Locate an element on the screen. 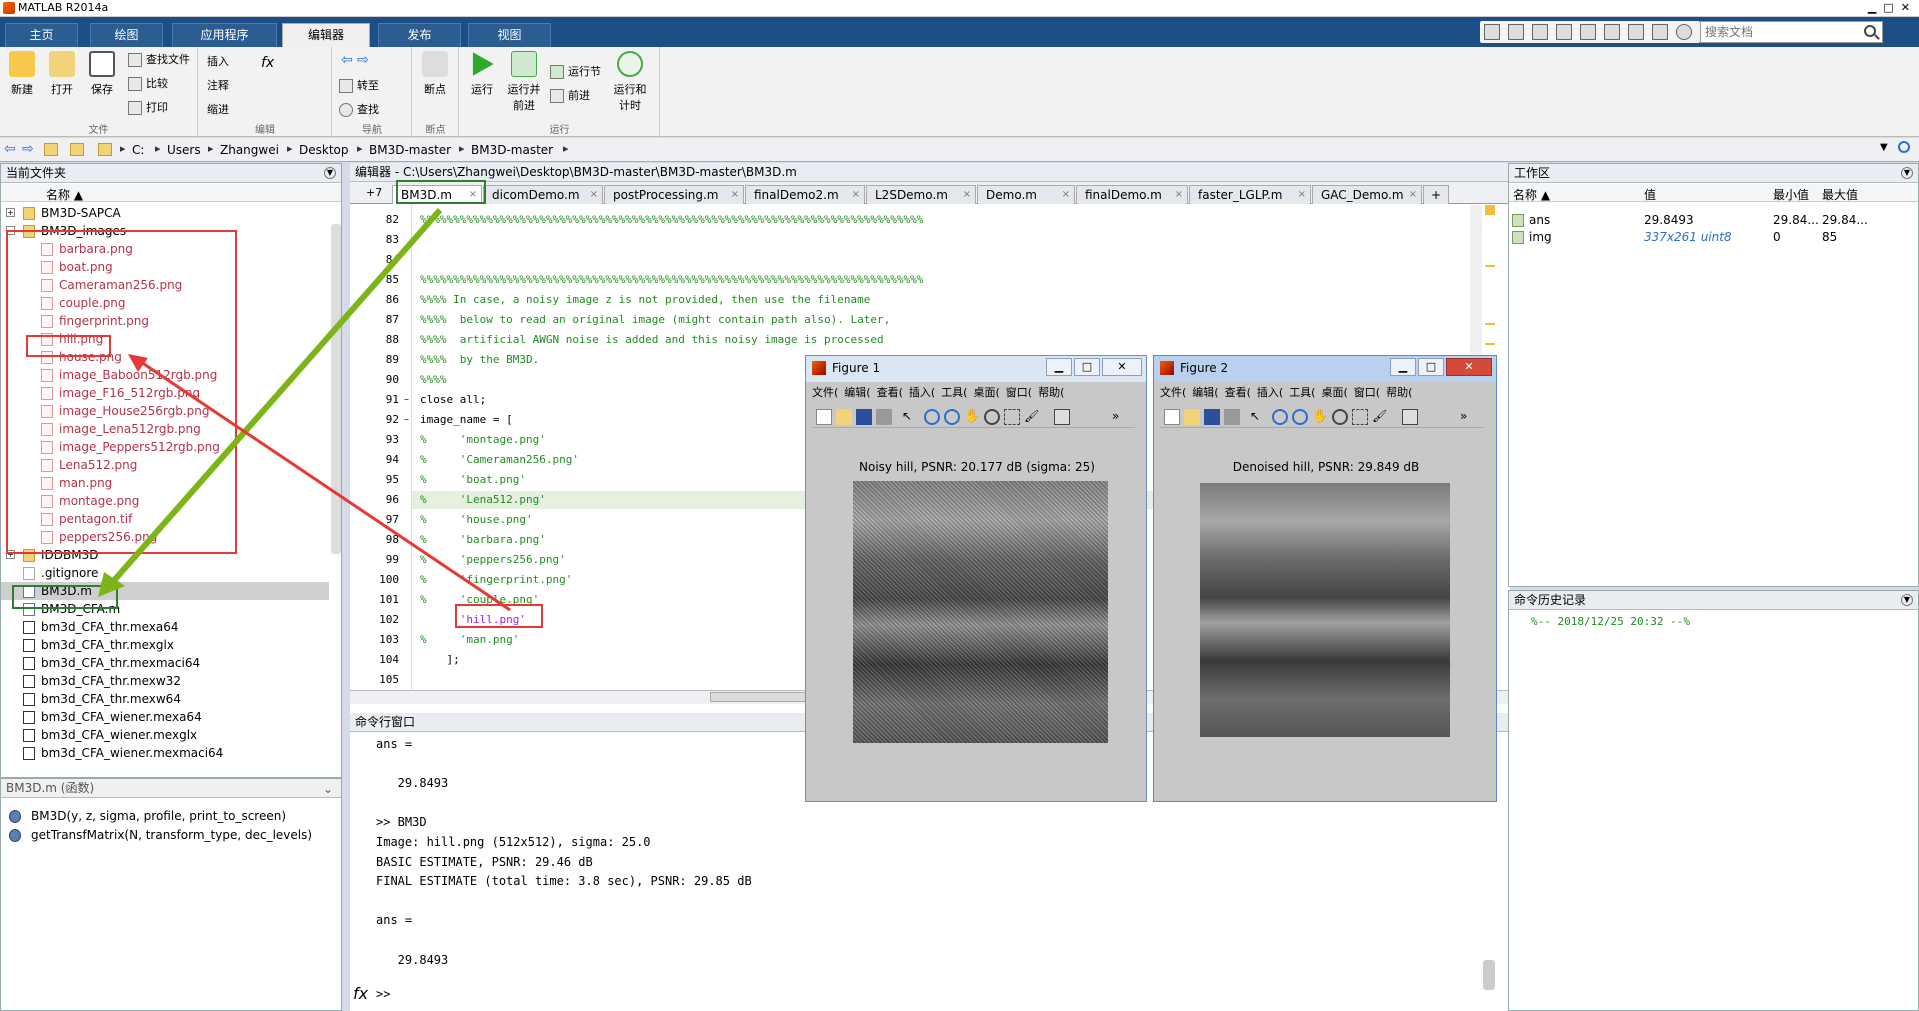  annotation-arrows is located at coordinates (304, 410).